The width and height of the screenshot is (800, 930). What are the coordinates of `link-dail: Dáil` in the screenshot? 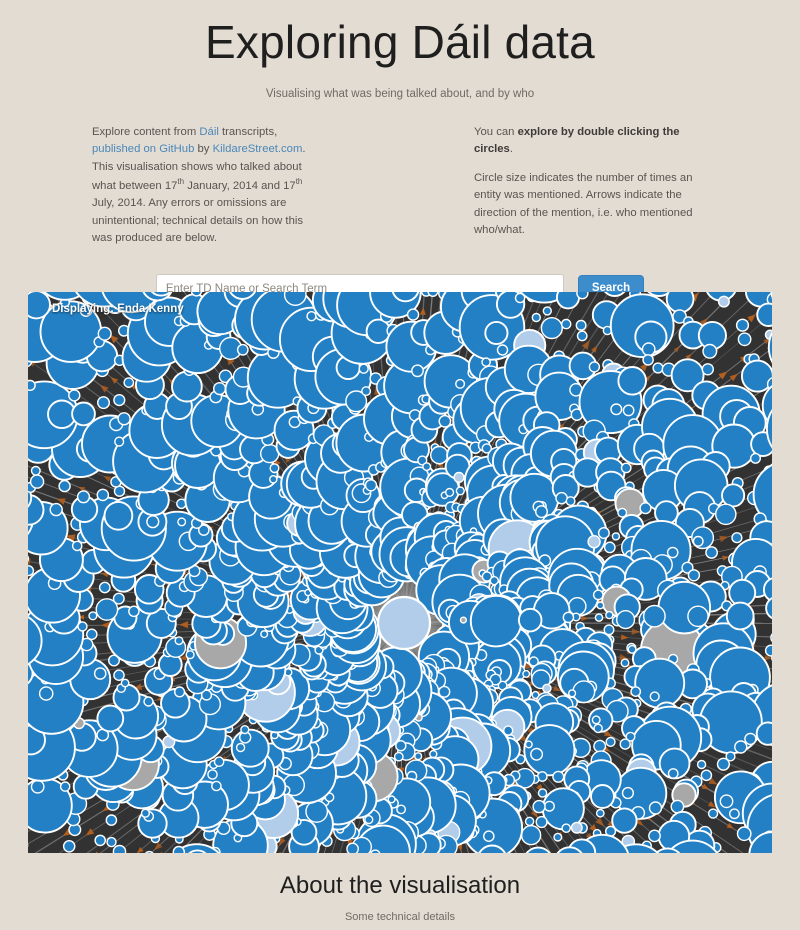 It's located at (208, 132).